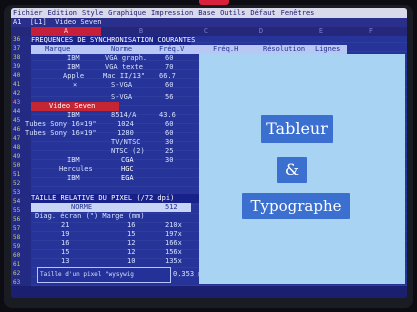 This screenshot has height=312, width=417. I want to click on row-number: 54, so click(16, 201).